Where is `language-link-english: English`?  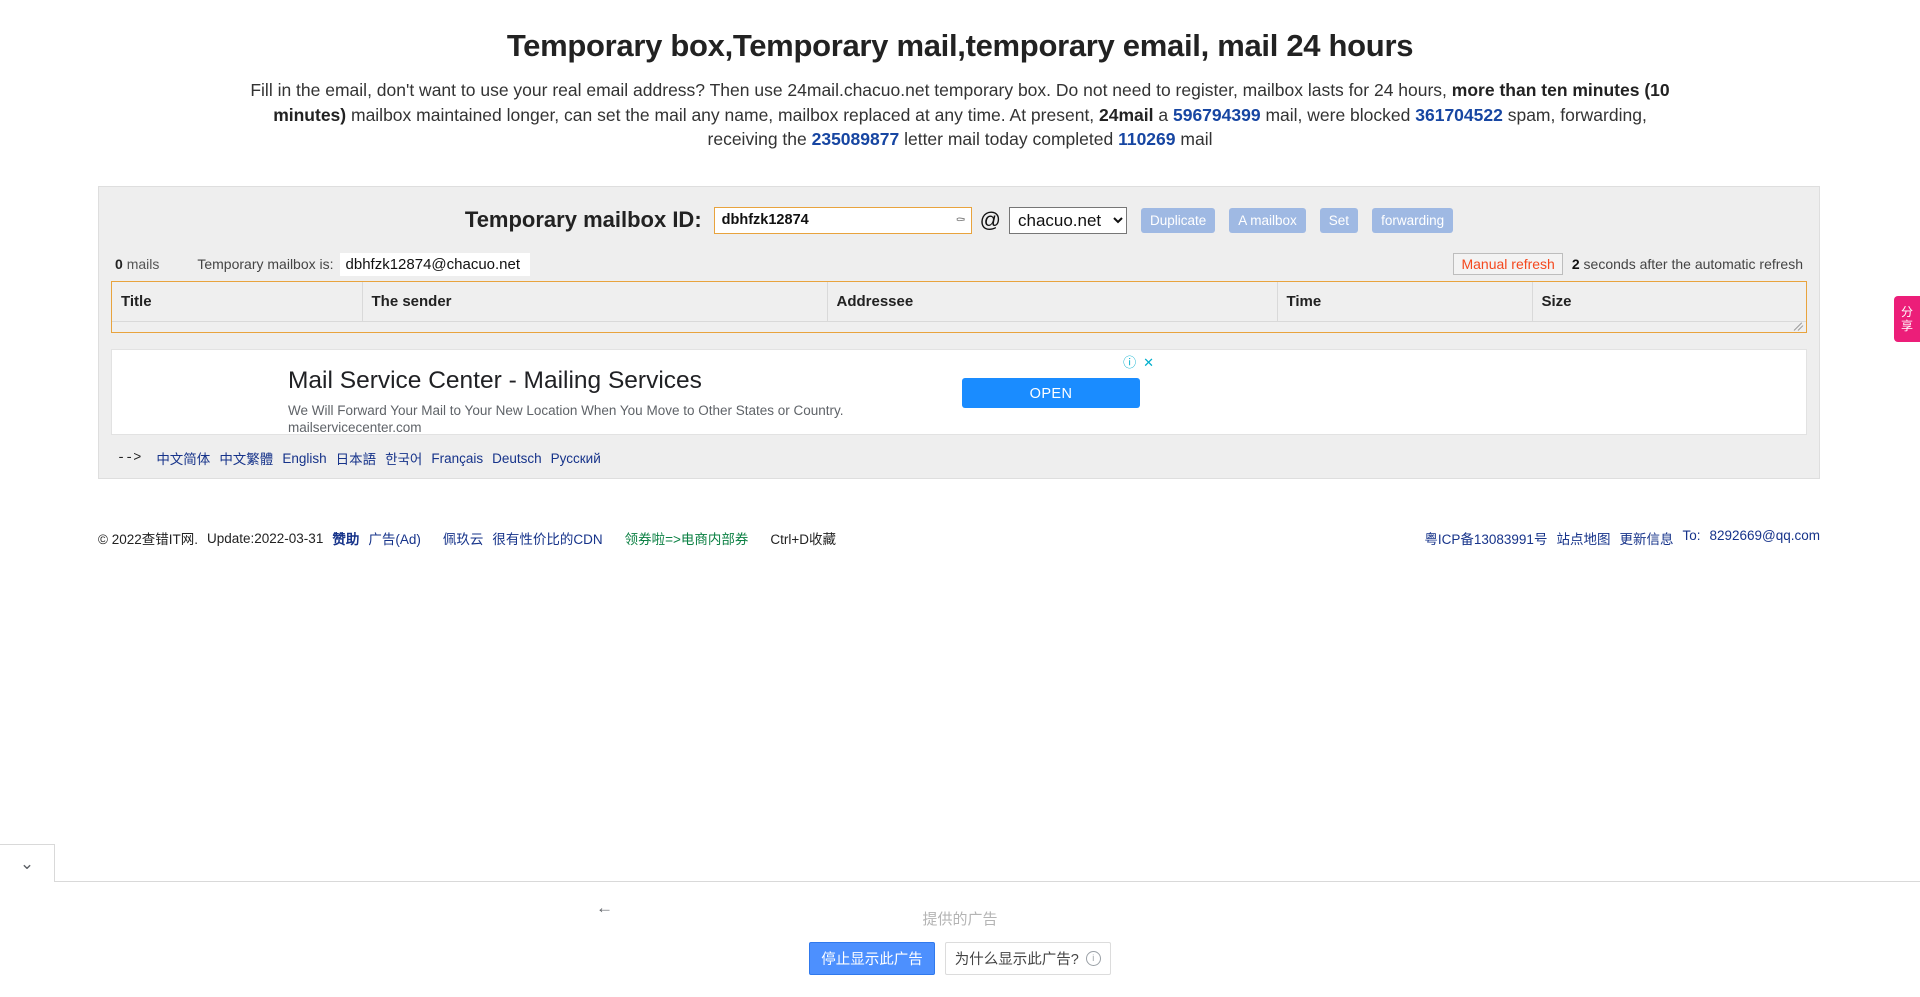
language-link-english: English is located at coordinates (304, 458).